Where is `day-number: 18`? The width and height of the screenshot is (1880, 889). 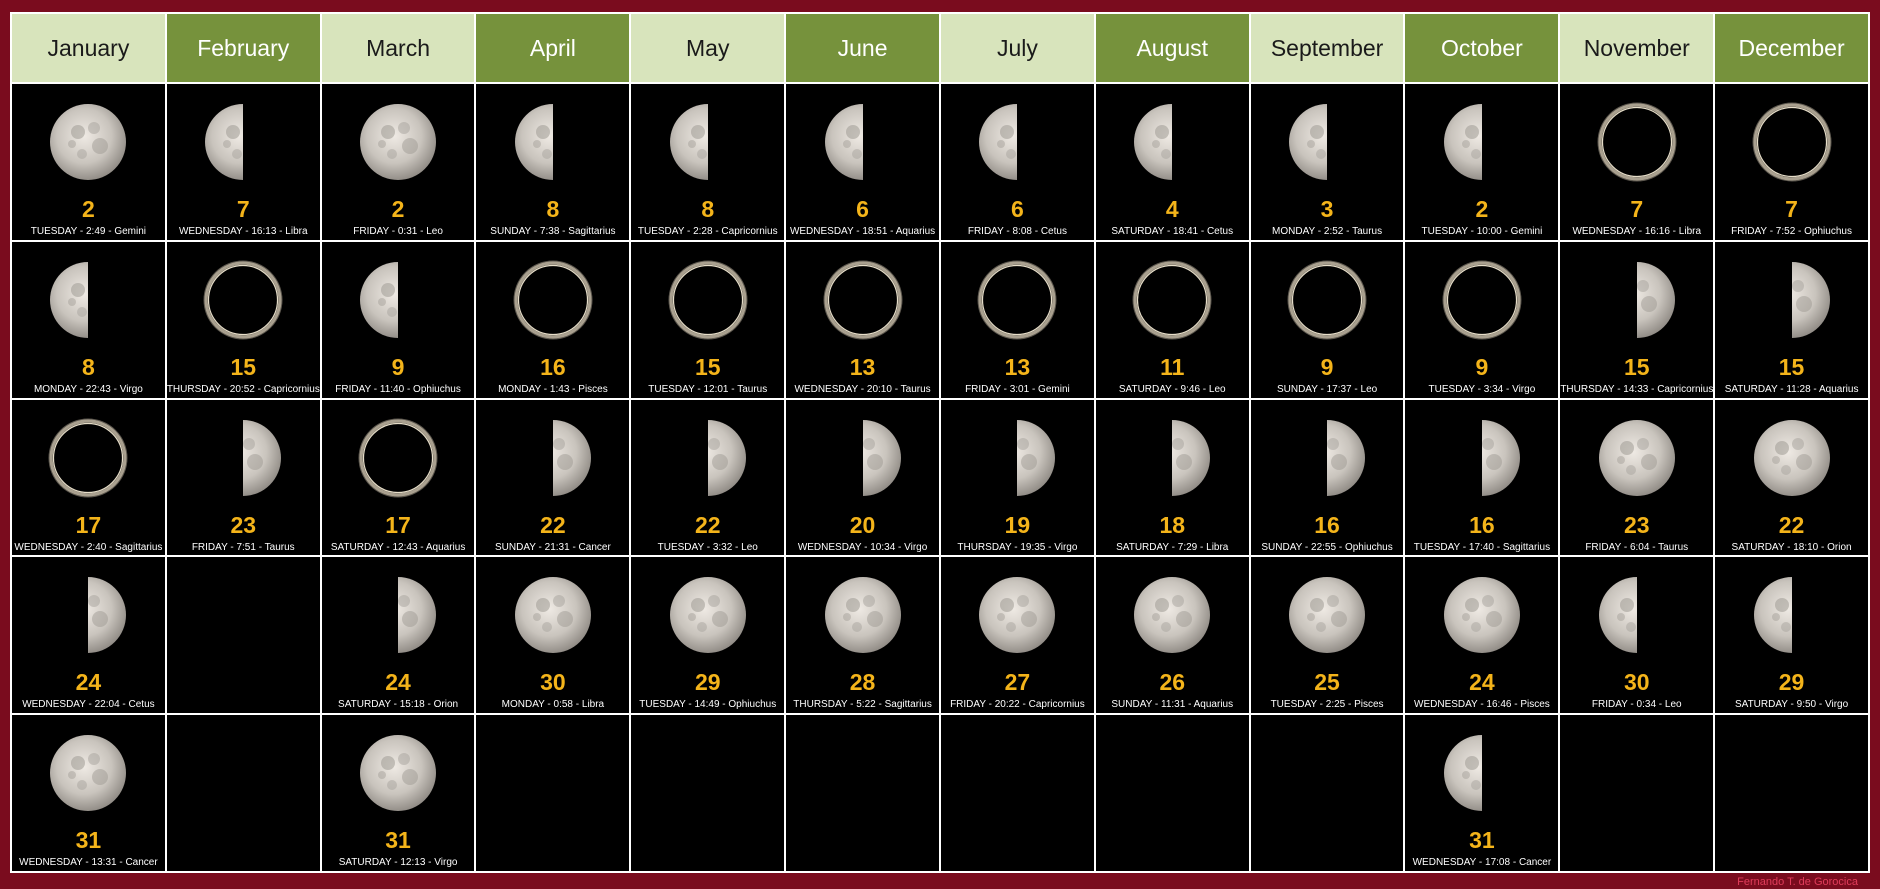
day-number: 18 is located at coordinates (1172, 524).